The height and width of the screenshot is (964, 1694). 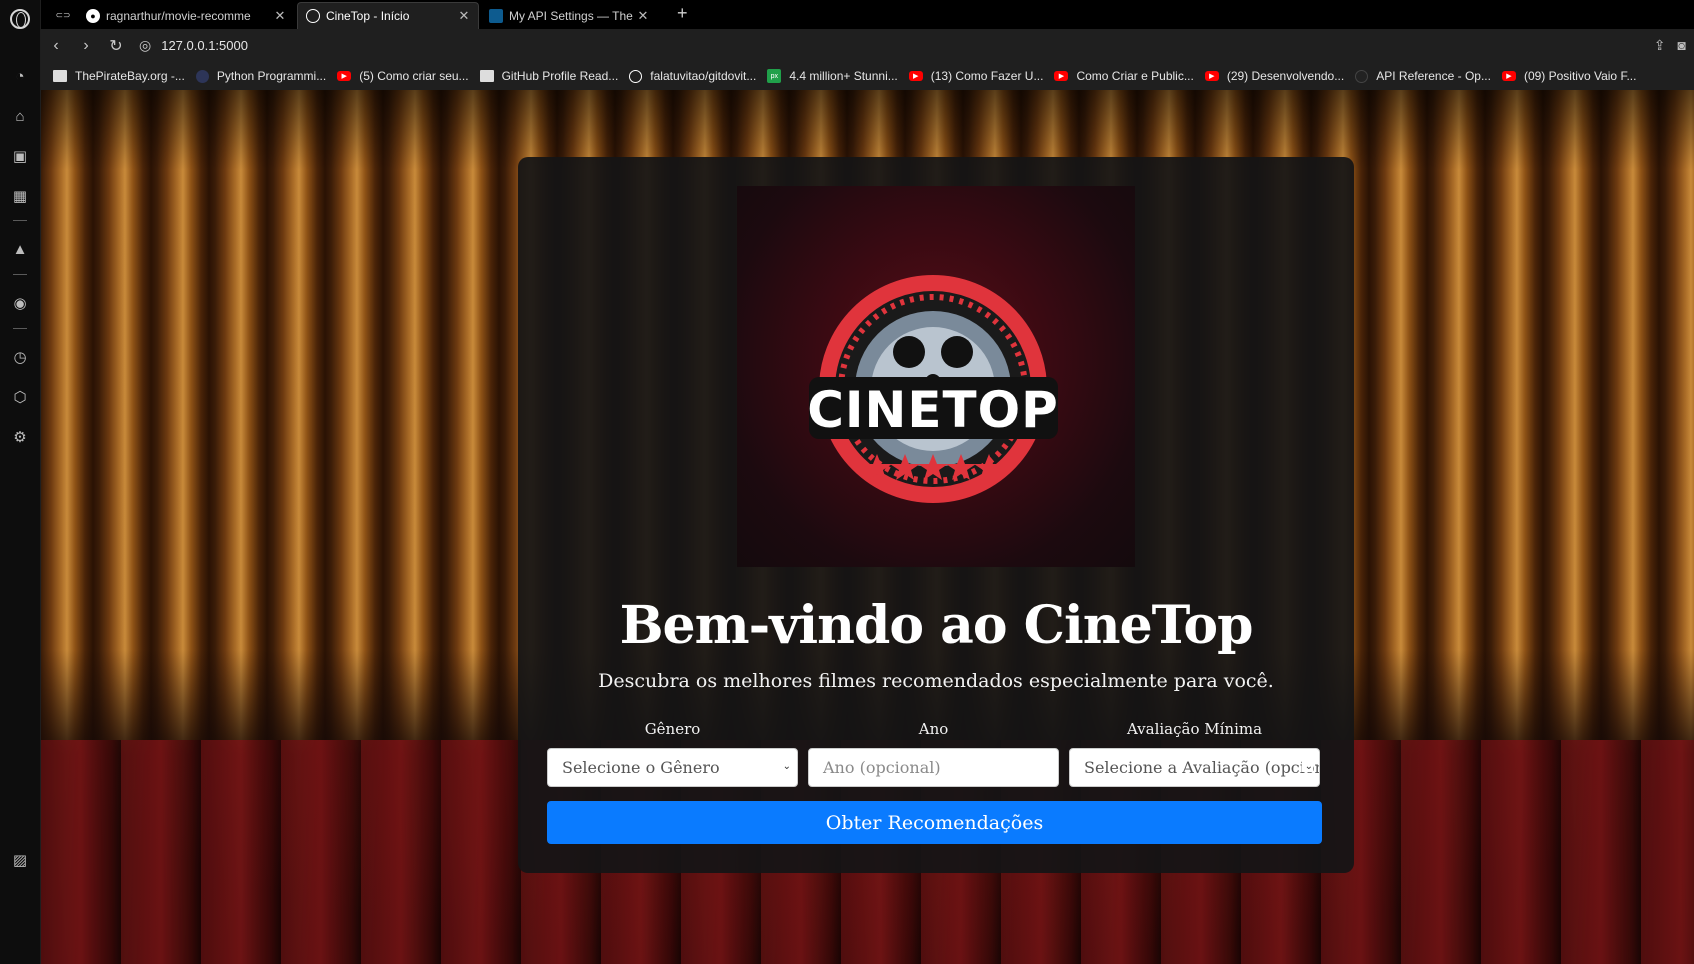 I want to click on new-tab-plus-icon: +, so click(x=682, y=13).